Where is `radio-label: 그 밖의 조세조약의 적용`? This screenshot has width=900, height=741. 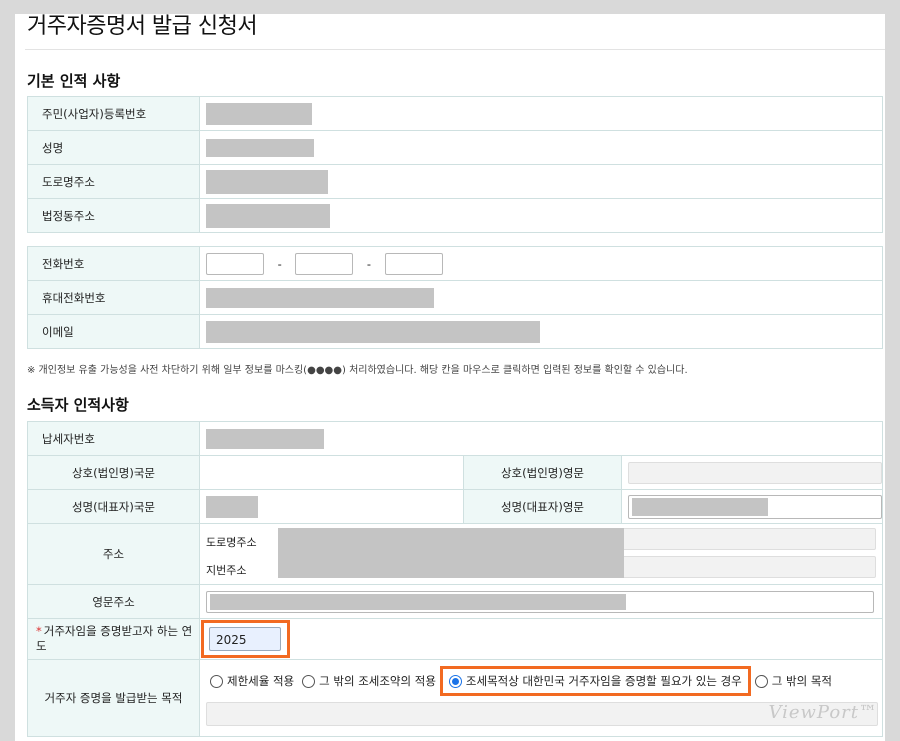
radio-label: 그 밖의 조세조약의 적용 is located at coordinates (377, 681).